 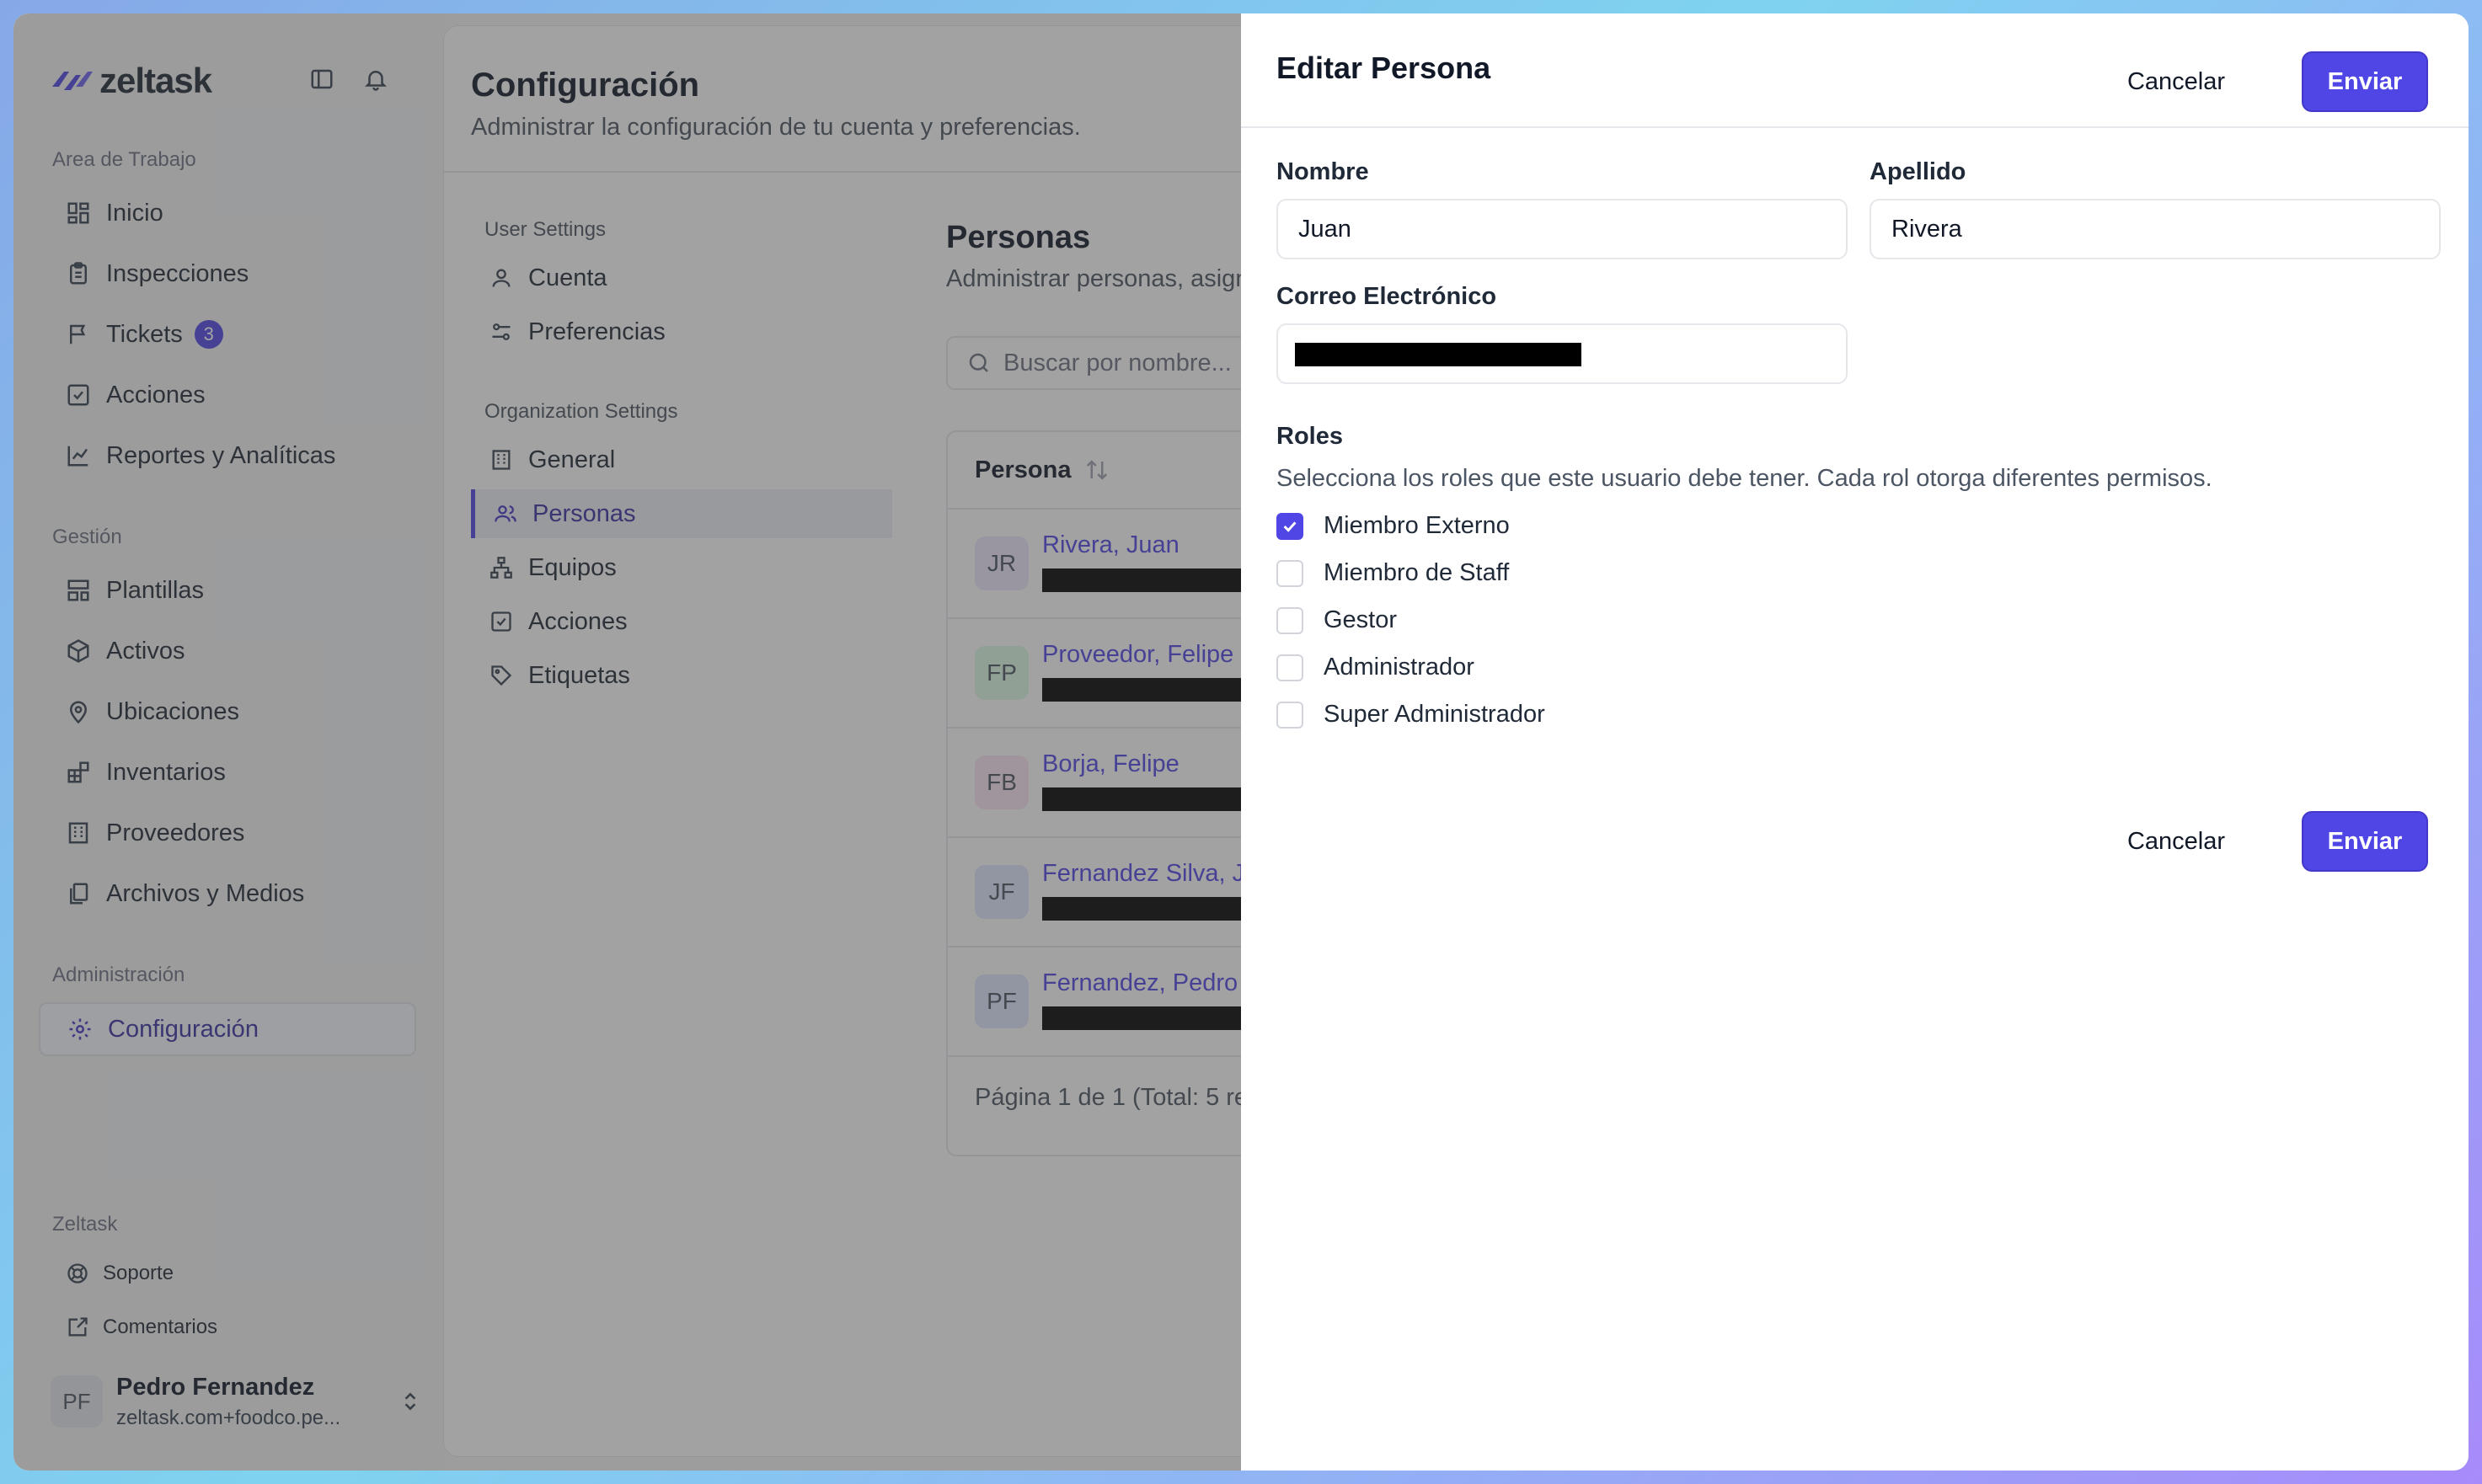 I want to click on last-name-label: Apellido, so click(x=1918, y=172).